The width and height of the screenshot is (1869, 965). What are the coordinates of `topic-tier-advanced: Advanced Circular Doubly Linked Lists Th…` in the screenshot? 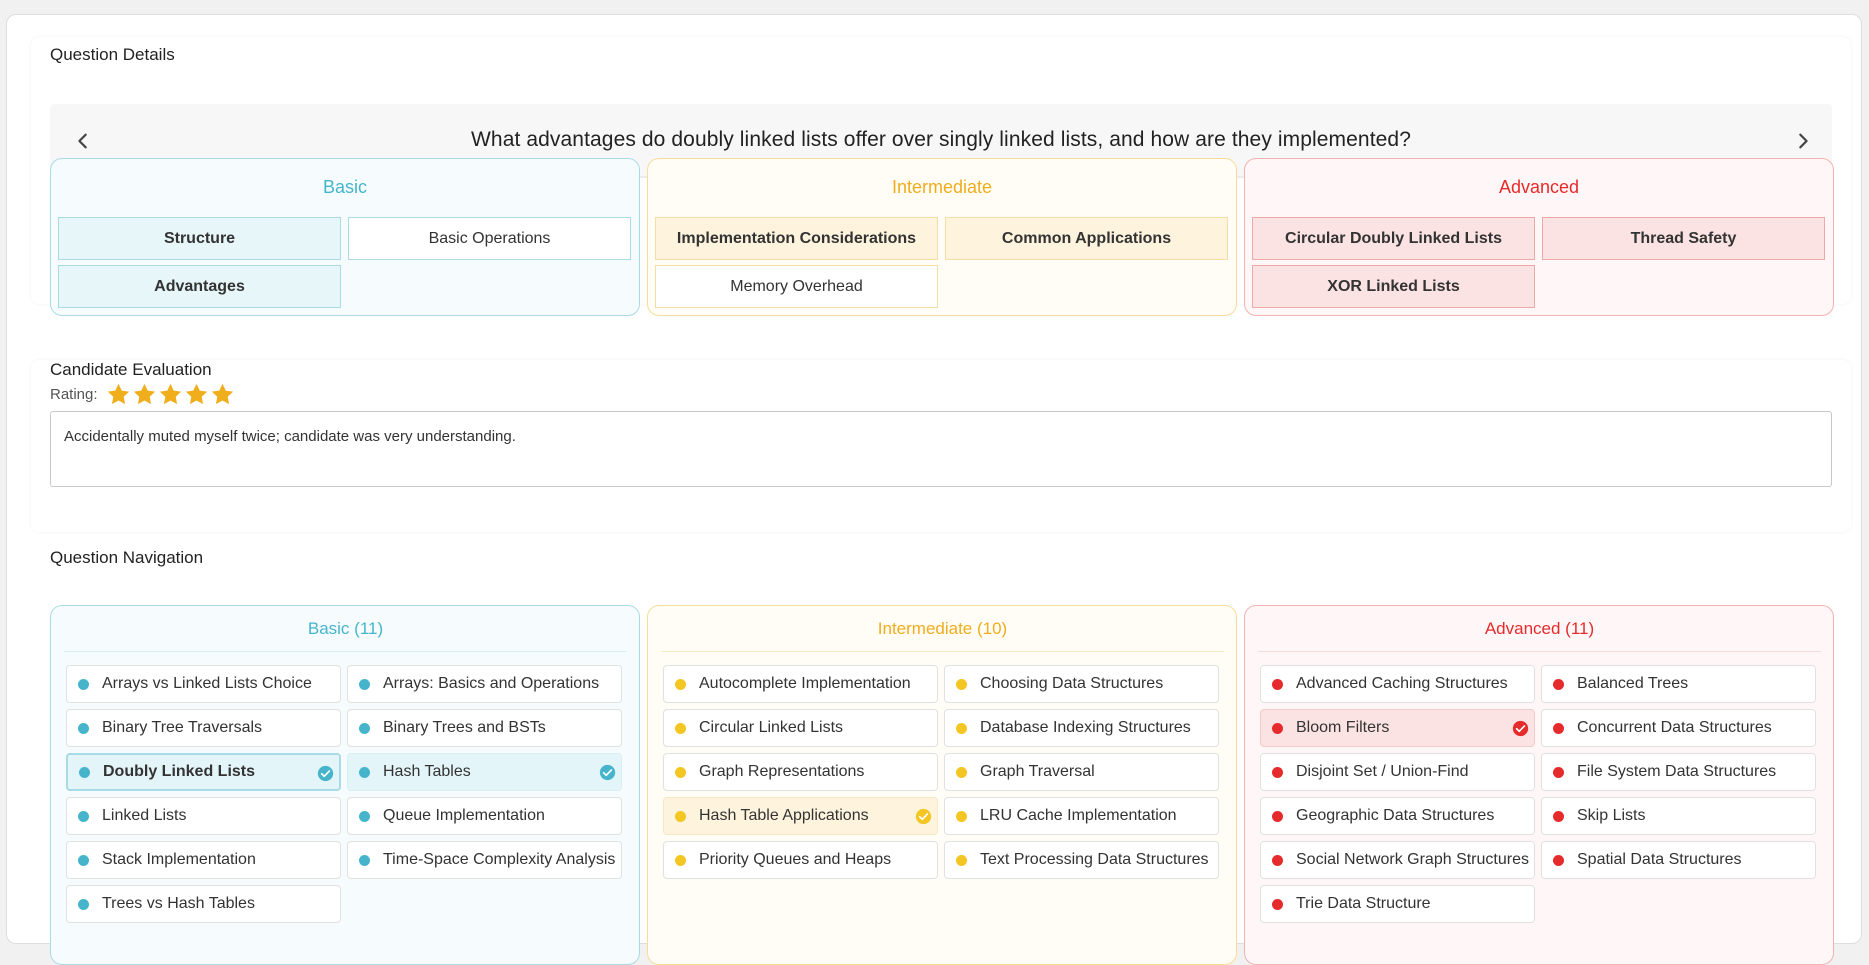 It's located at (1539, 237).